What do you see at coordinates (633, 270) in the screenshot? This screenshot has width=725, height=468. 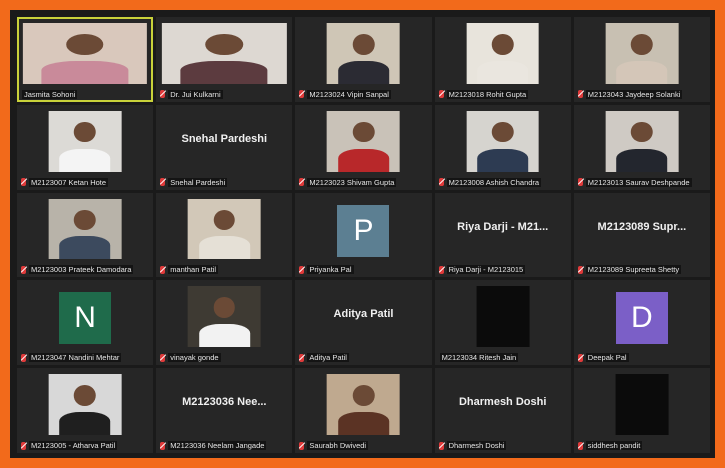 I see `participant-name: M2123089 Supreeta Shetty` at bounding box center [633, 270].